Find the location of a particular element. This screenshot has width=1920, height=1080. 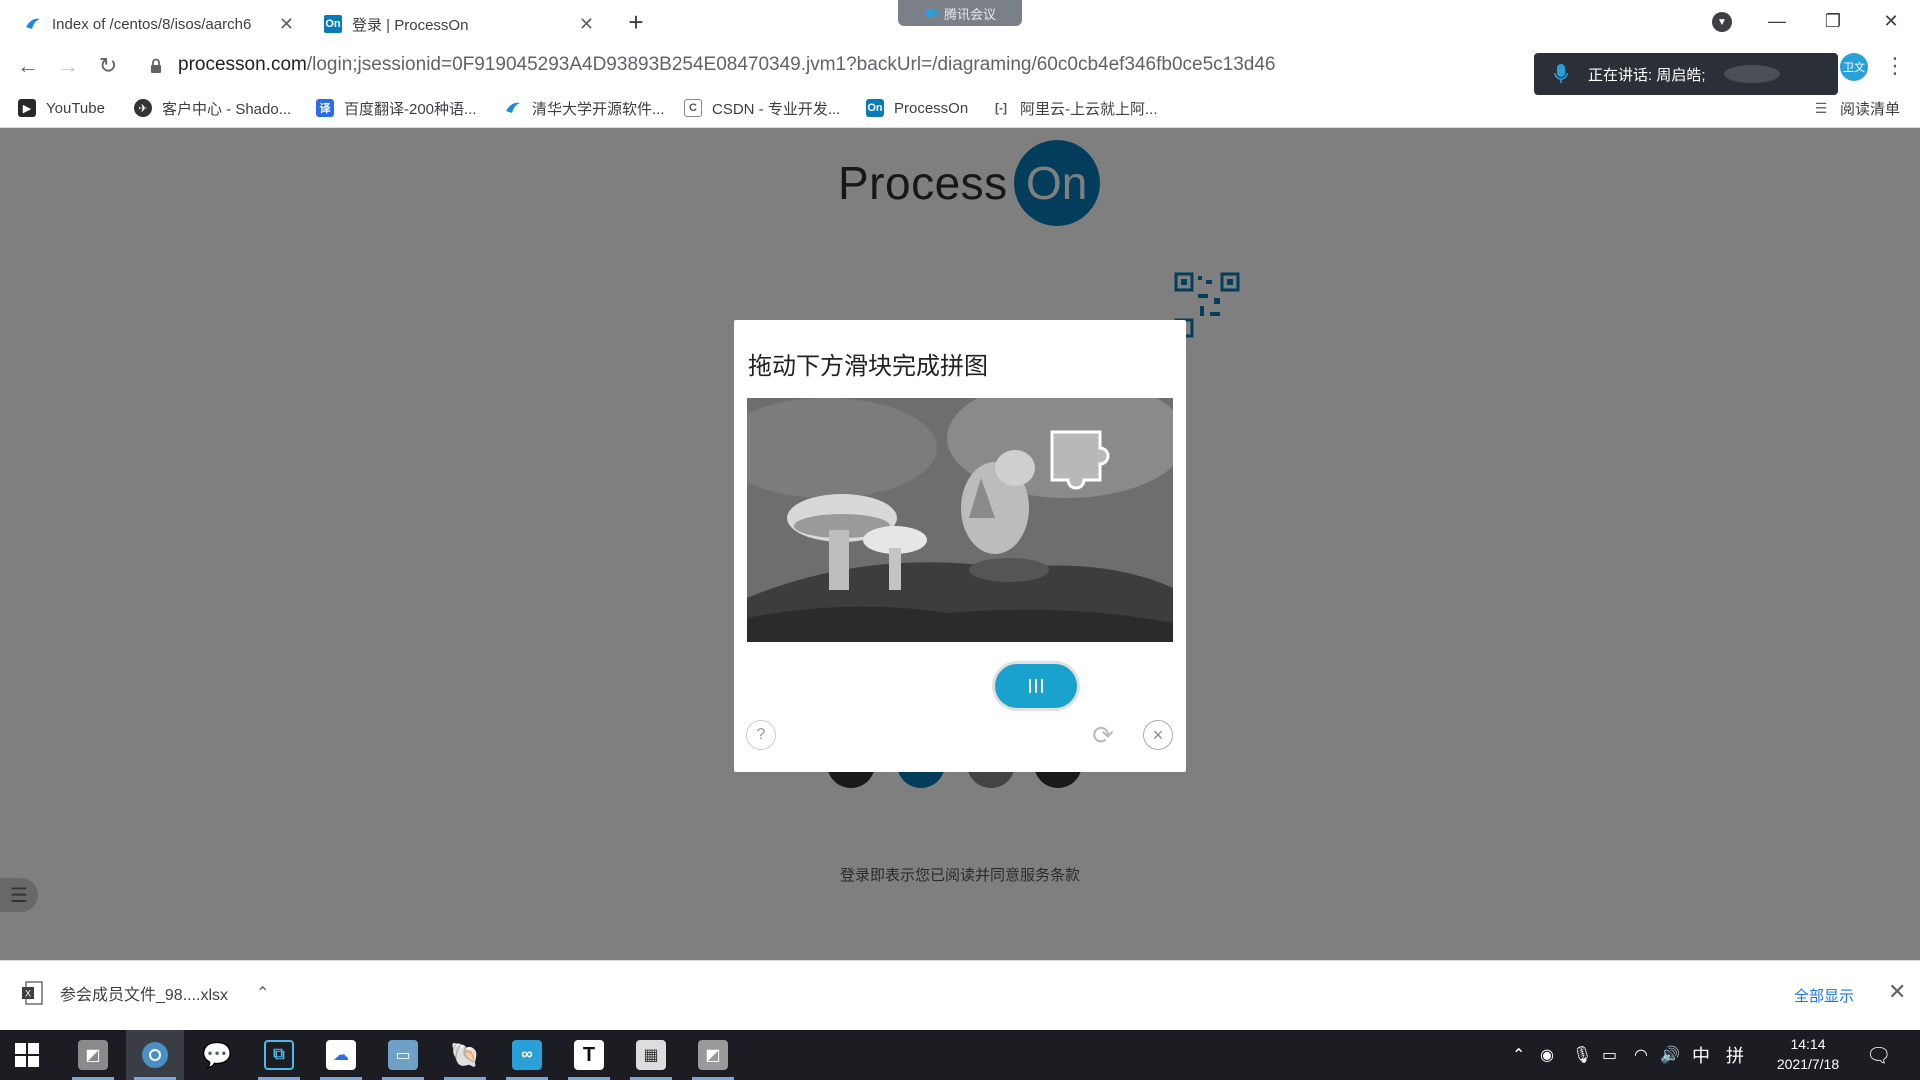

speaker-avatar: 卫文 is located at coordinates (1854, 67).